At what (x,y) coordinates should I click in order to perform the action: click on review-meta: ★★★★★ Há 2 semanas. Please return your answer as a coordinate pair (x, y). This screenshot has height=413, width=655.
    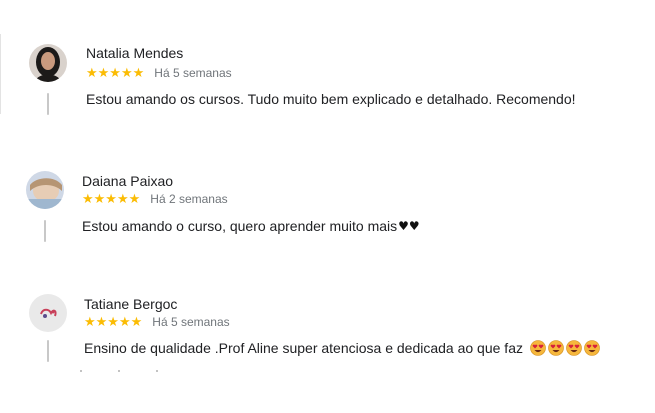
    Looking at the image, I should click on (155, 199).